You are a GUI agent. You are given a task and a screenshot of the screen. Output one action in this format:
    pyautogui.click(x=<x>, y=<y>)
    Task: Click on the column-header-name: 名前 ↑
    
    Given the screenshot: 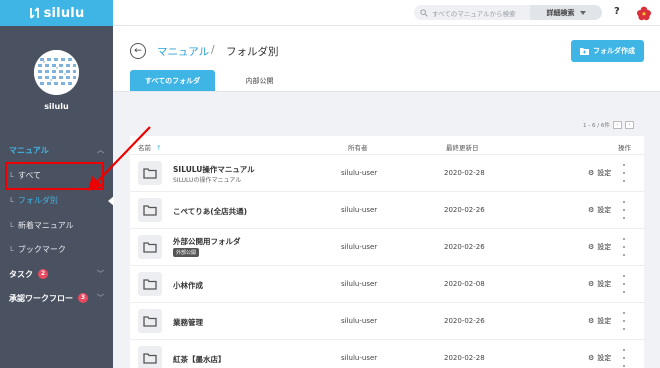 What is the action you would take?
    pyautogui.click(x=150, y=147)
    